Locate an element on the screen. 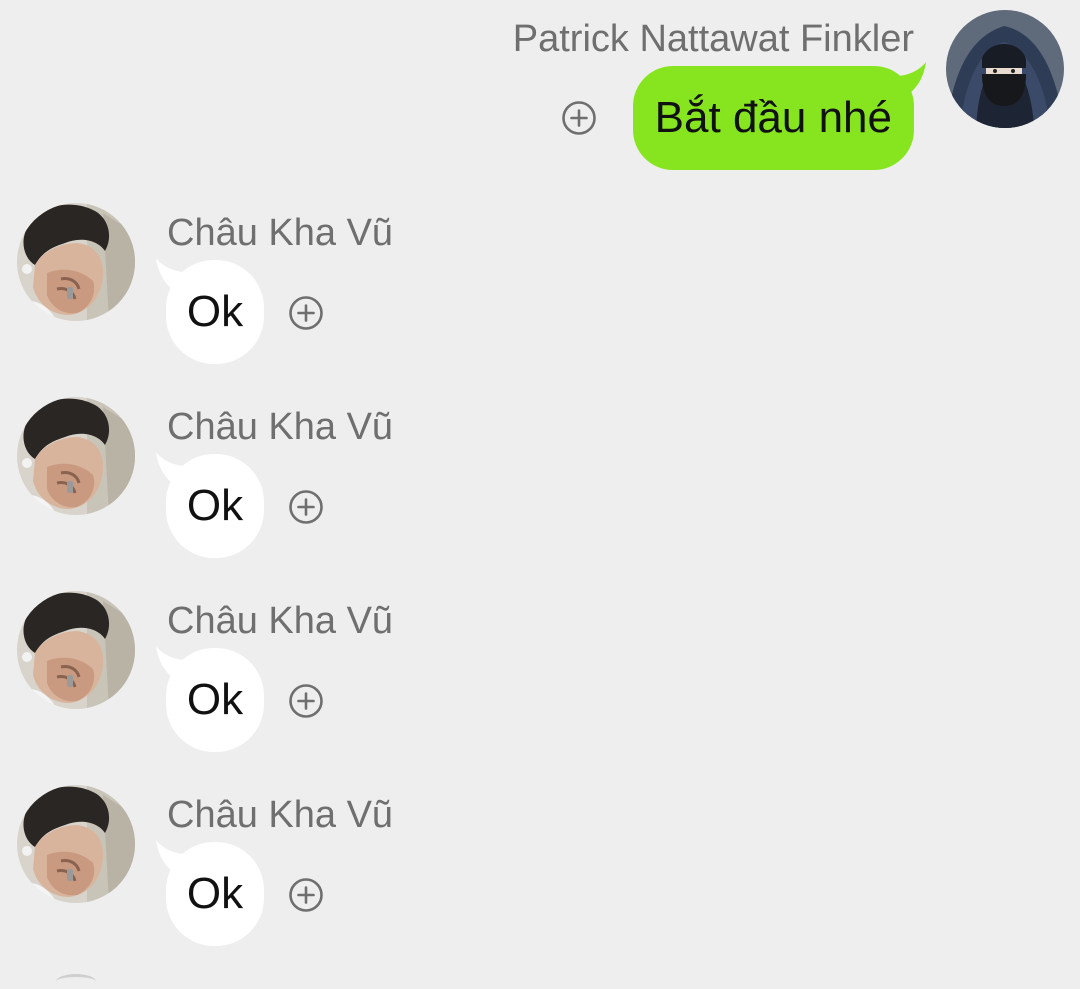 The height and width of the screenshot is (989, 1080). sender-name-patrick: Patrick Nattawat Finkler is located at coordinates (713, 39).